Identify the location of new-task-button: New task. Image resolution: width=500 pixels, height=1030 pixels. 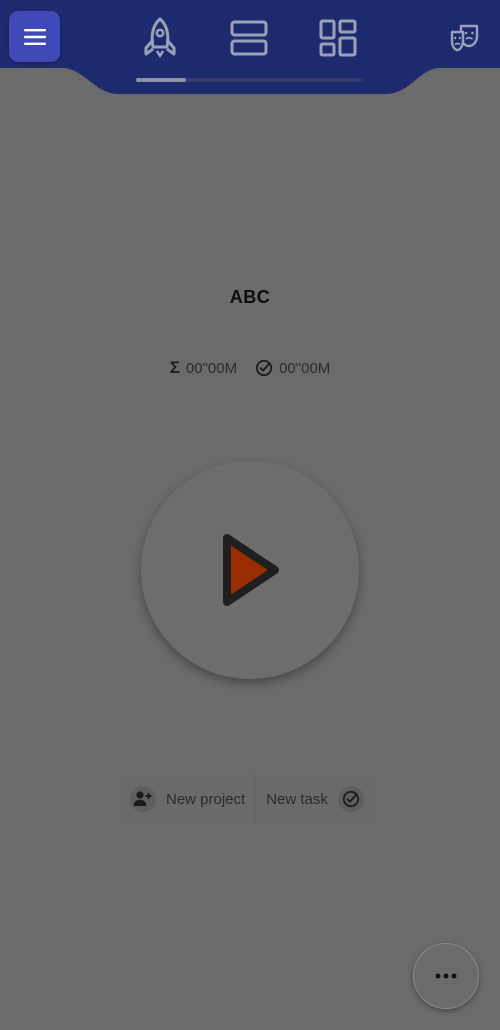
(315, 799).